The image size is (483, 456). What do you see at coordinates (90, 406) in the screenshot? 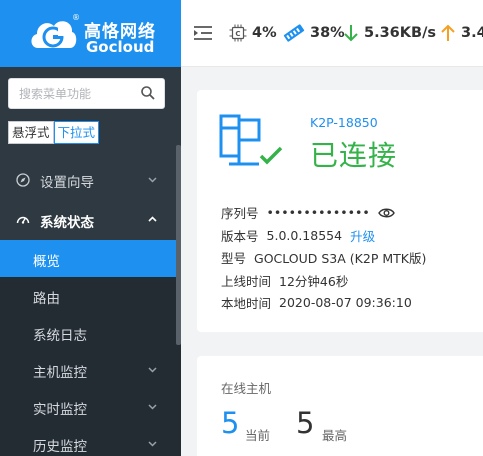
I see `submenu-item-realtime-monitor: 实时监控` at bounding box center [90, 406].